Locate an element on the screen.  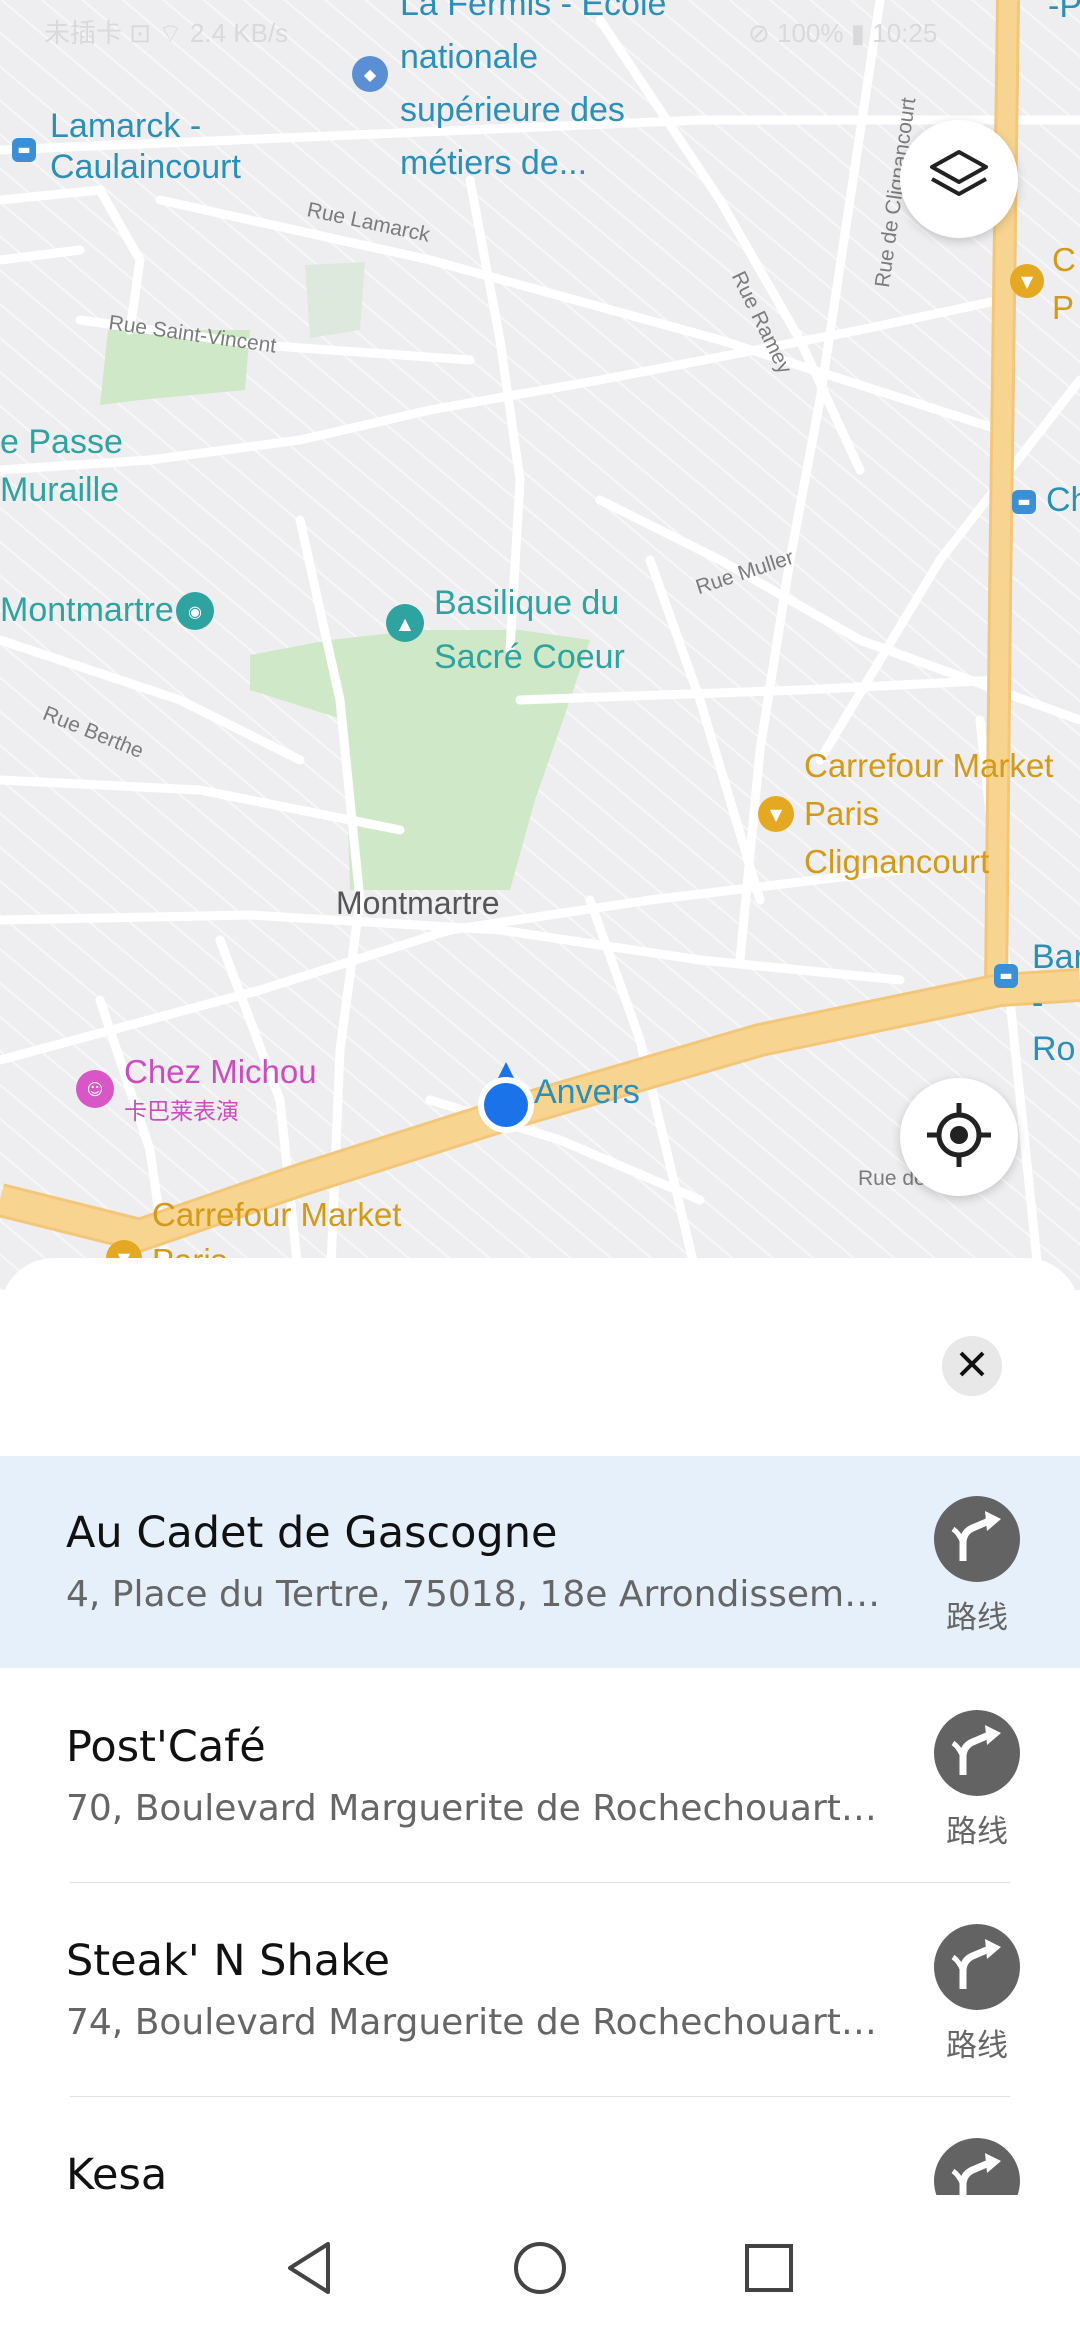
place-label: Carrefour Market Paris Clignancourt is located at coordinates (928, 814).